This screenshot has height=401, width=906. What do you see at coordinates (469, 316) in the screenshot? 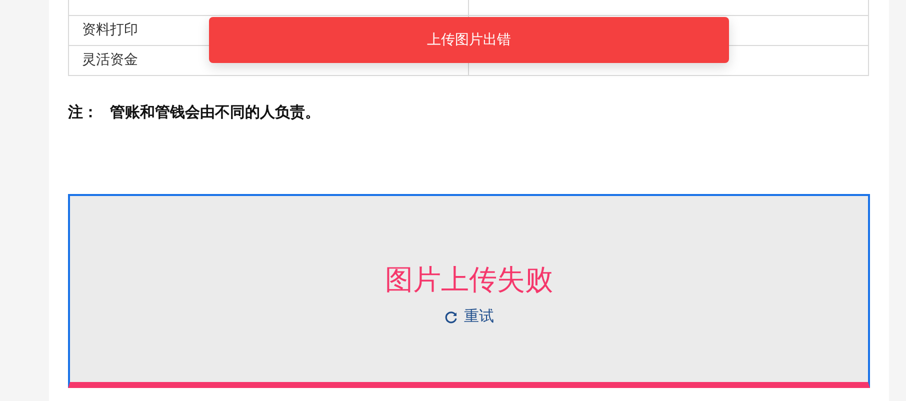
I see `retry-button: 重试` at bounding box center [469, 316].